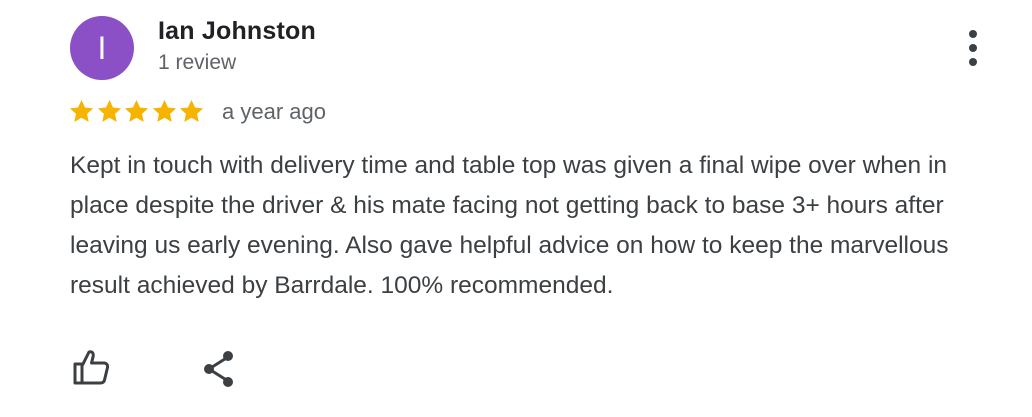 This screenshot has height=417, width=1032. I want to click on more-options-icon, so click(974, 48).